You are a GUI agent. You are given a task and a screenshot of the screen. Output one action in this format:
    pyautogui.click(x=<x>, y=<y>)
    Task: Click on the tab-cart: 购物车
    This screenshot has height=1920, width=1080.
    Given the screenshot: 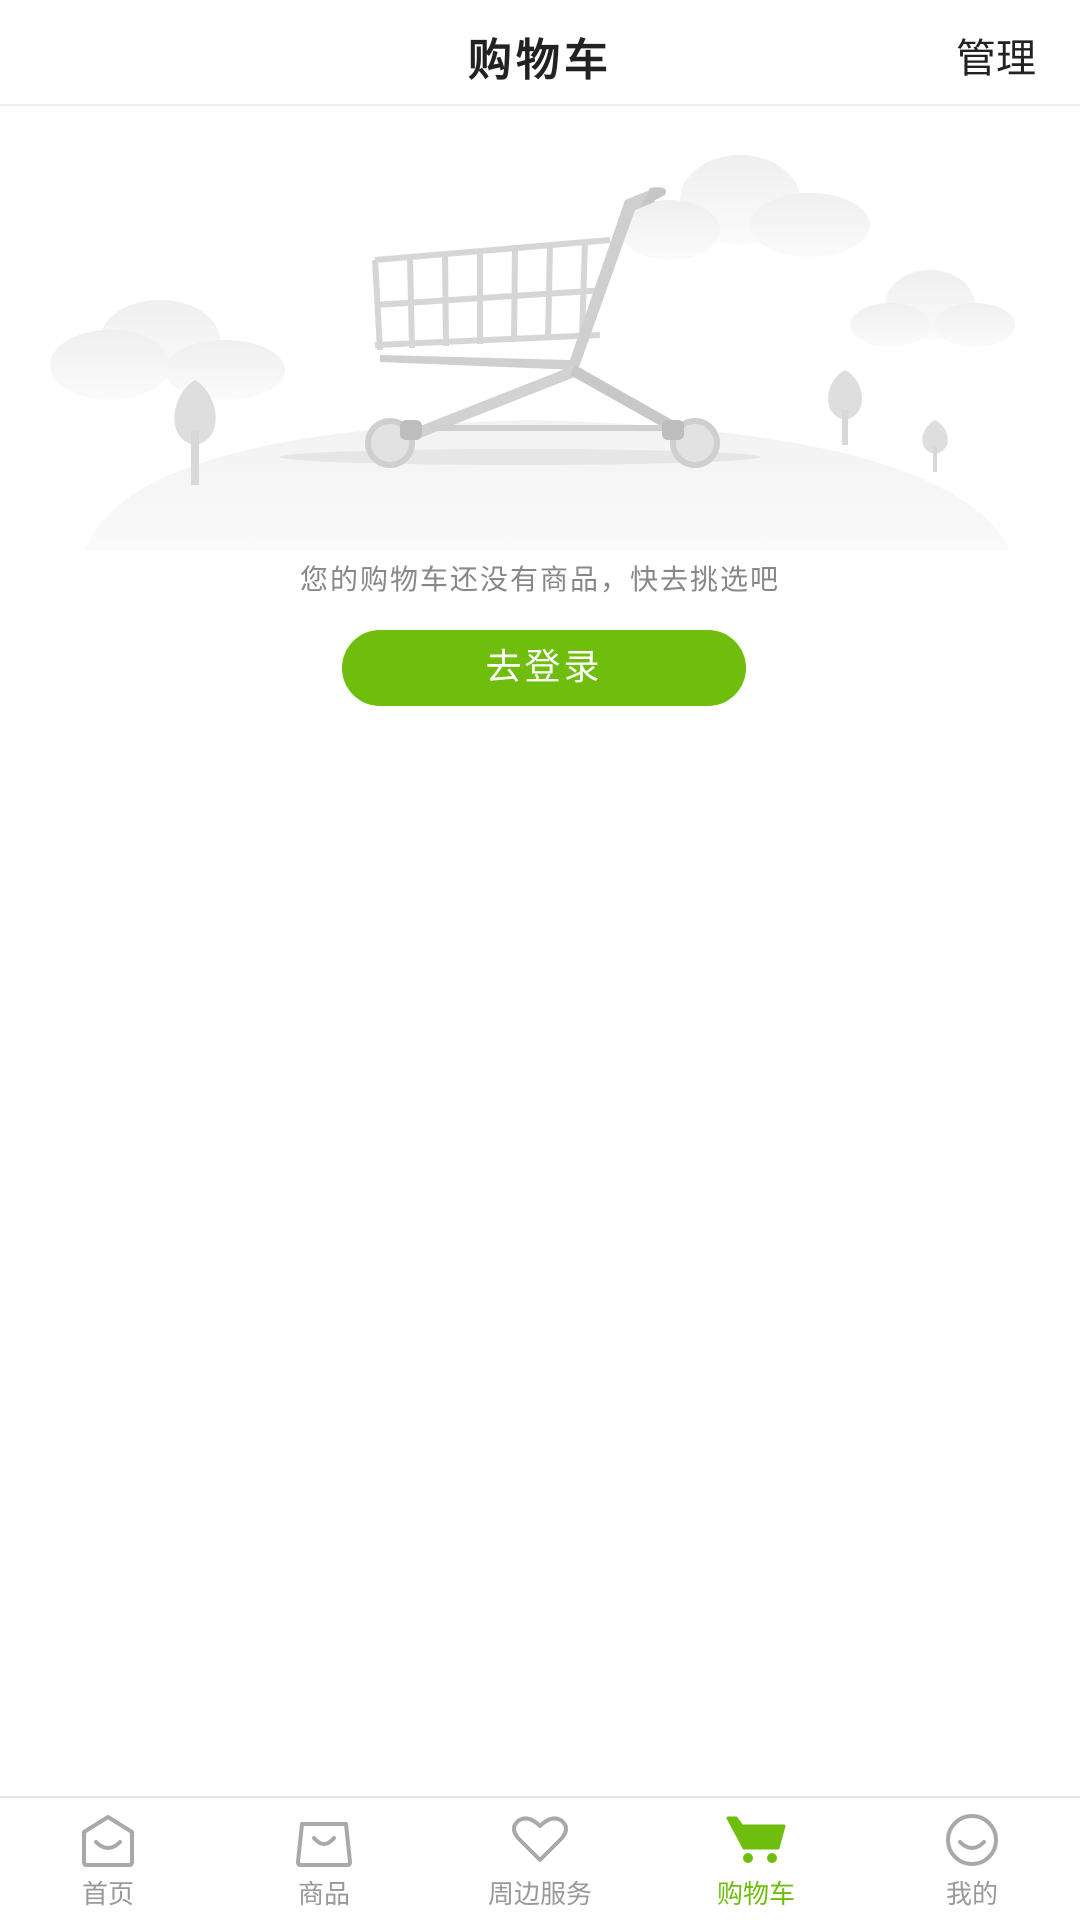 What is the action you would take?
    pyautogui.click(x=756, y=1859)
    